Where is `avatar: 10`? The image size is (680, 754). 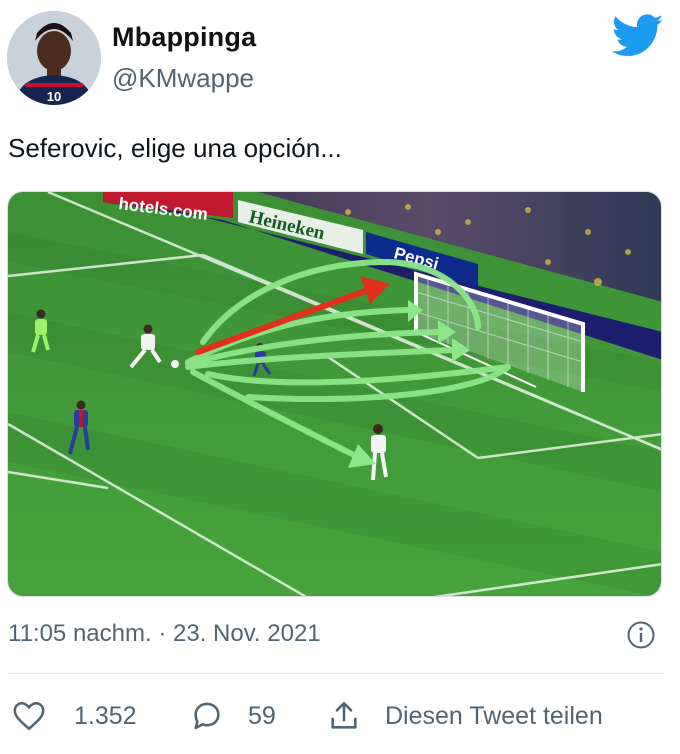
avatar: 10 is located at coordinates (54, 58).